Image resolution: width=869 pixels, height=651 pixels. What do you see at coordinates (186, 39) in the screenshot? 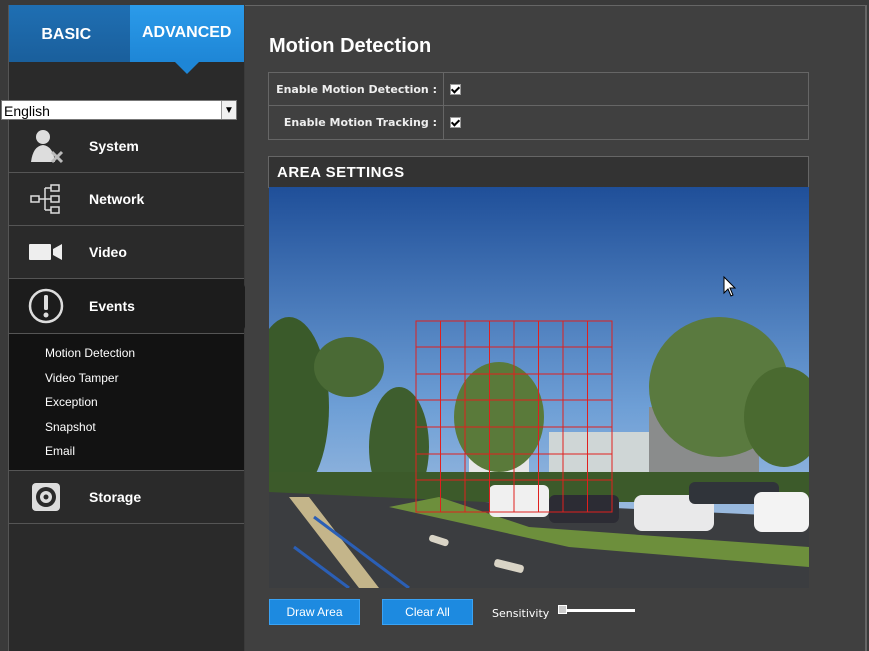
I see `tab-advanced: ADVANCED` at bounding box center [186, 39].